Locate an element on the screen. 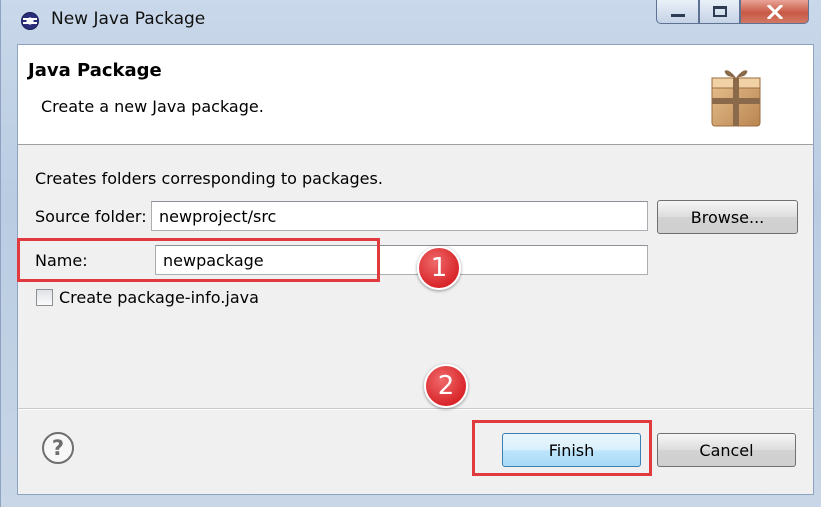 This screenshot has width=821, height=507. wizard-description: Create a new Java package. is located at coordinates (152, 106).